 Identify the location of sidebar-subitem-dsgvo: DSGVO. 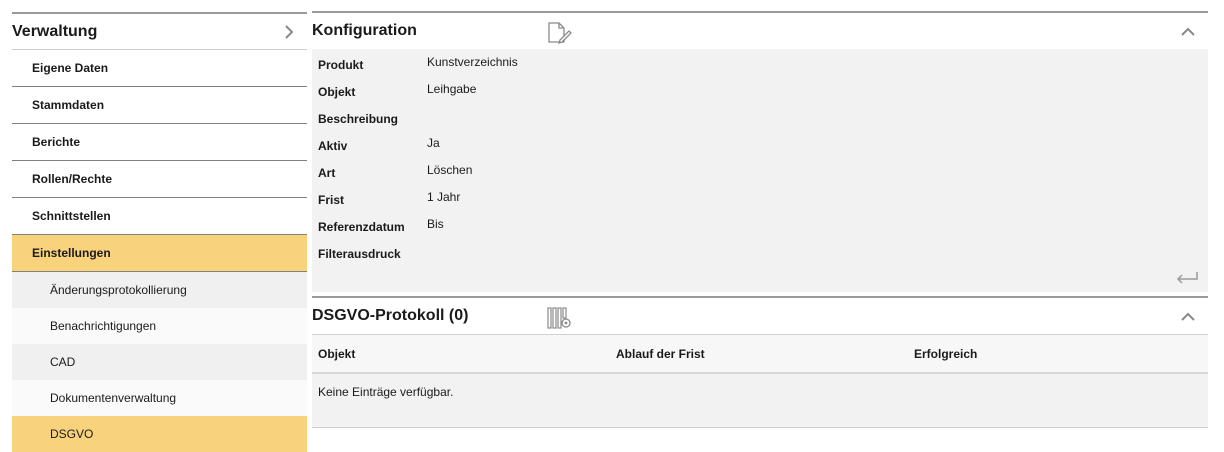
(159, 434).